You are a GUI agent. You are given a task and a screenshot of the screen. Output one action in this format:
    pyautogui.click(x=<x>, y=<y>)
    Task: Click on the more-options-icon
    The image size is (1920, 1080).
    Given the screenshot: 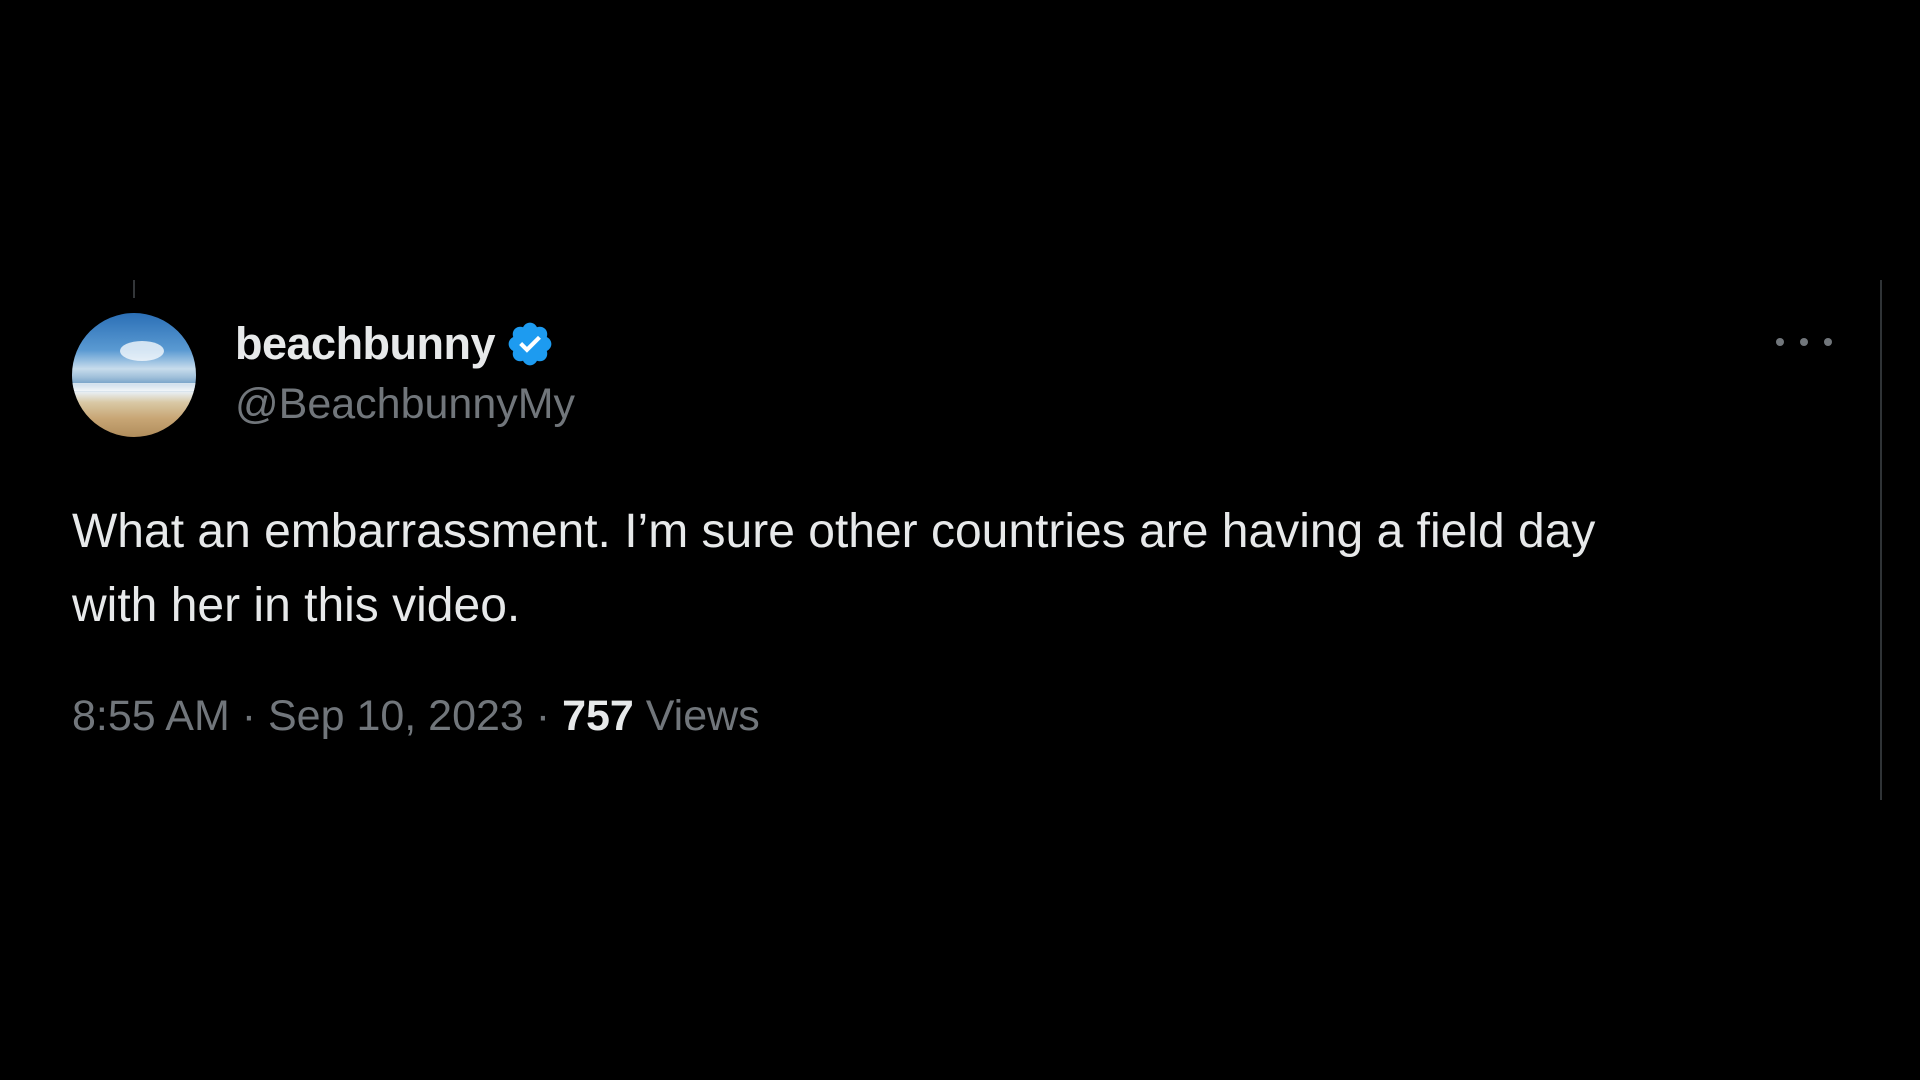 What is the action you would take?
    pyautogui.click(x=1804, y=342)
    